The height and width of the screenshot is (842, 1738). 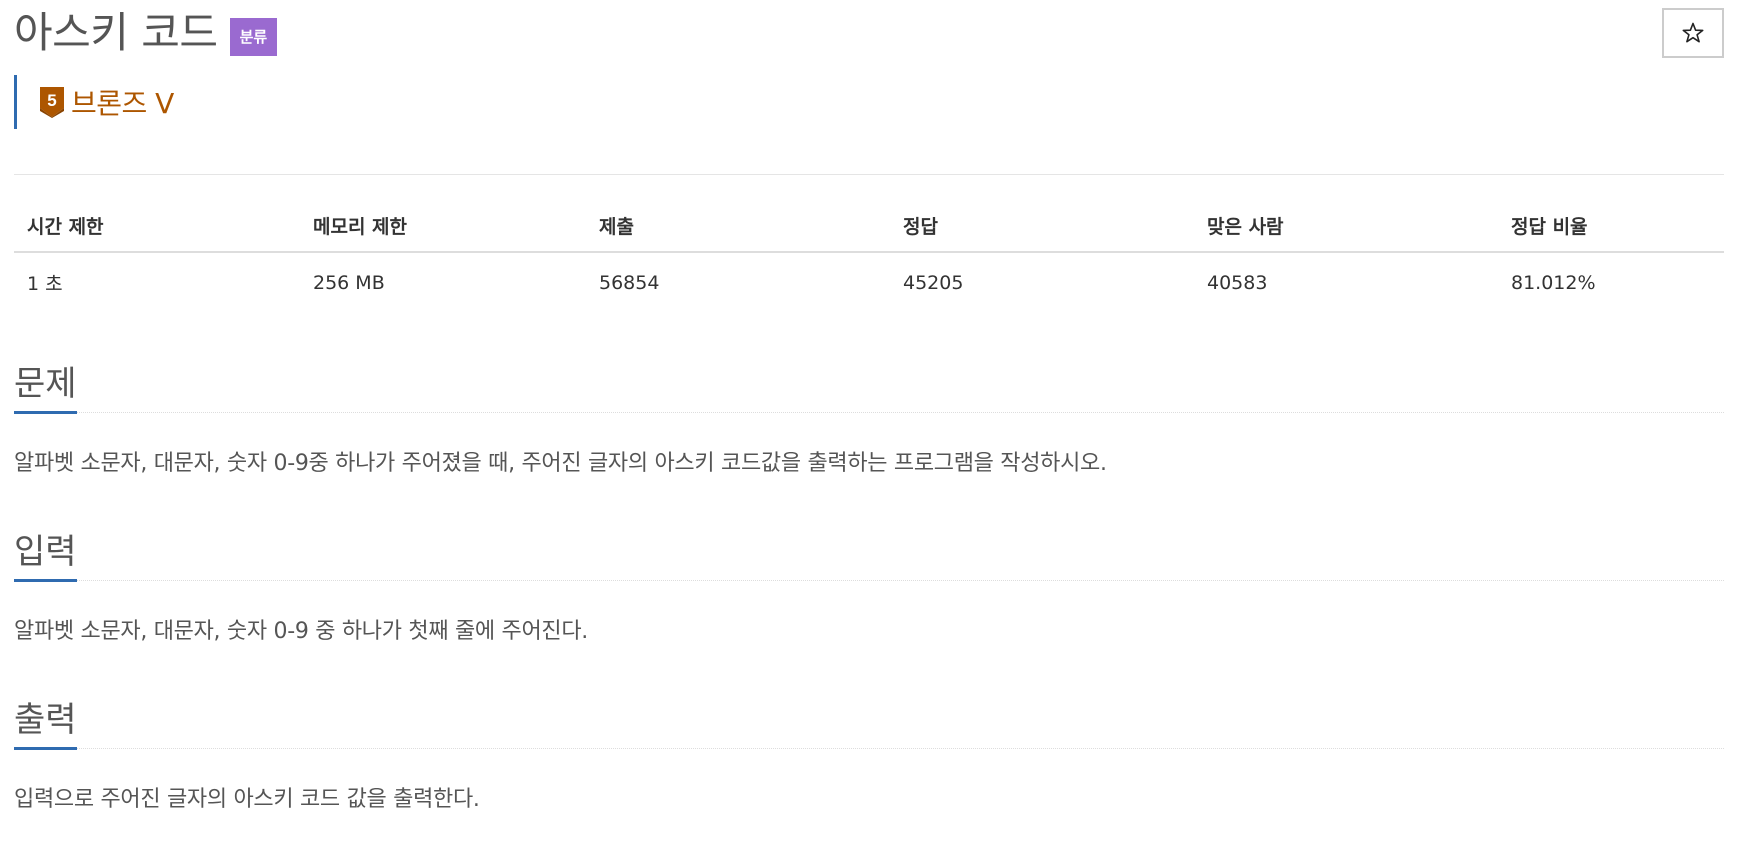 I want to click on favorite-button, so click(x=1693, y=33).